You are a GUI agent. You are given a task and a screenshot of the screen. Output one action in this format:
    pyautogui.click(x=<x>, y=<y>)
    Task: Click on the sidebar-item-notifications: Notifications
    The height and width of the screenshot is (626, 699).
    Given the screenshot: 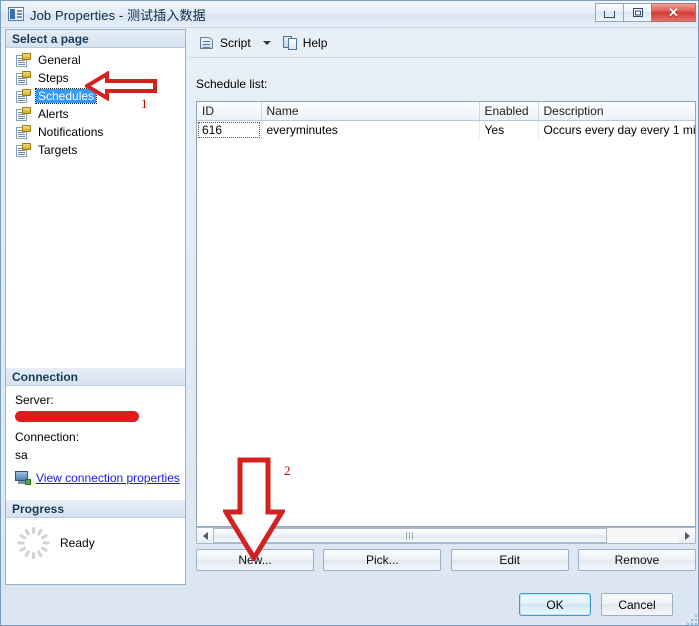 What is the action you would take?
    pyautogui.click(x=59, y=131)
    